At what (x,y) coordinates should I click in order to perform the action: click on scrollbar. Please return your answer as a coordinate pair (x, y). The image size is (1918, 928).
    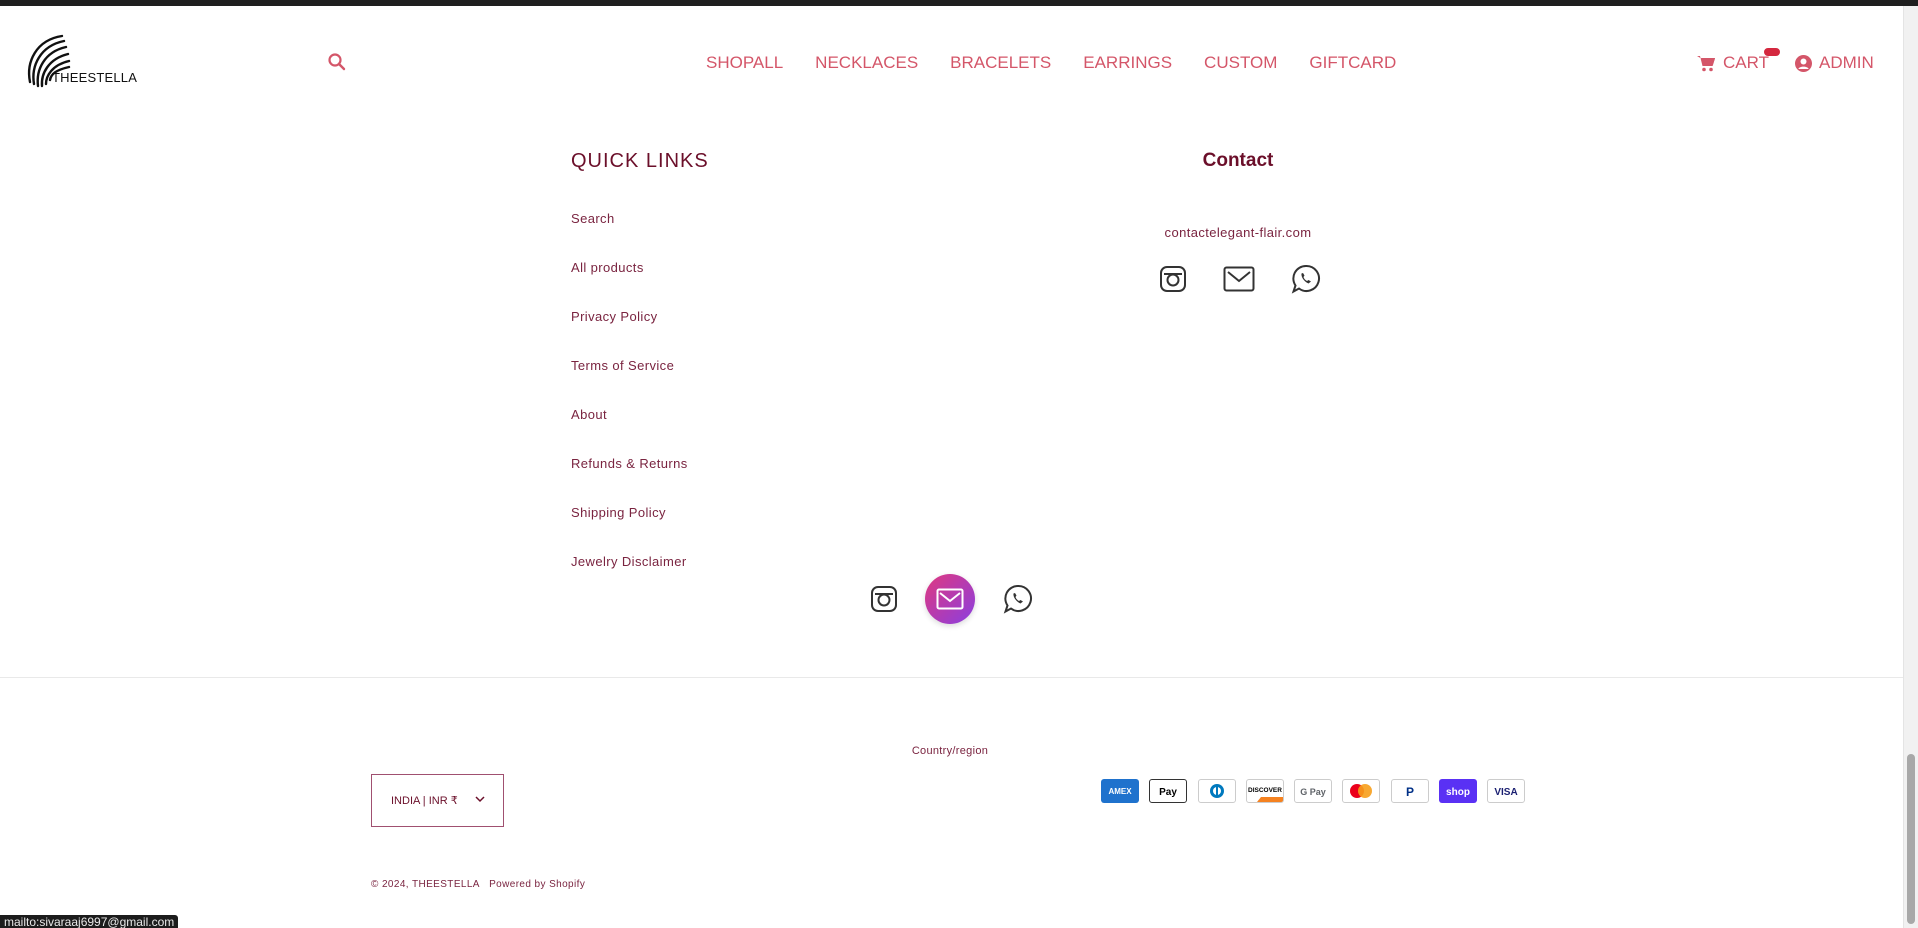
    Looking at the image, I should click on (1910, 467).